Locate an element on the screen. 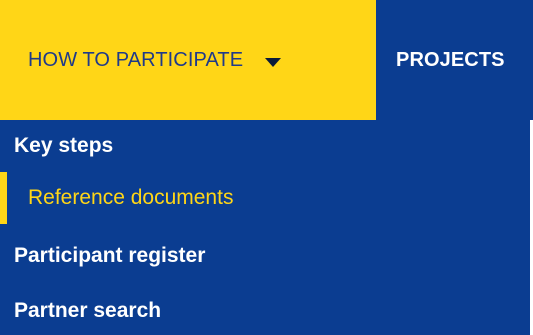 This screenshot has width=533, height=335. caret-down-icon is located at coordinates (273, 62).